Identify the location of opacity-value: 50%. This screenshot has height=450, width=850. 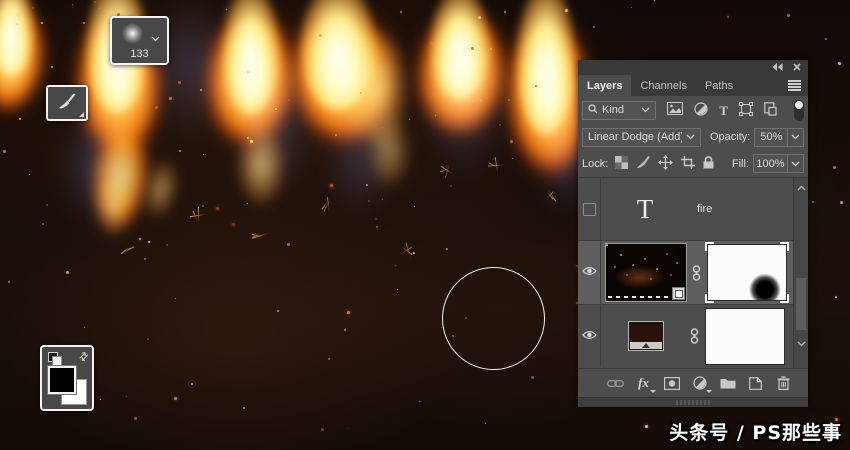
(771, 137).